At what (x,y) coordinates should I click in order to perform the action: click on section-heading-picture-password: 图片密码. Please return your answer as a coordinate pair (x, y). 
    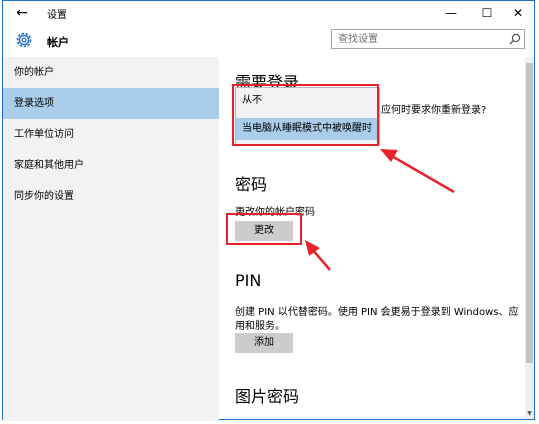
    Looking at the image, I should click on (267, 396).